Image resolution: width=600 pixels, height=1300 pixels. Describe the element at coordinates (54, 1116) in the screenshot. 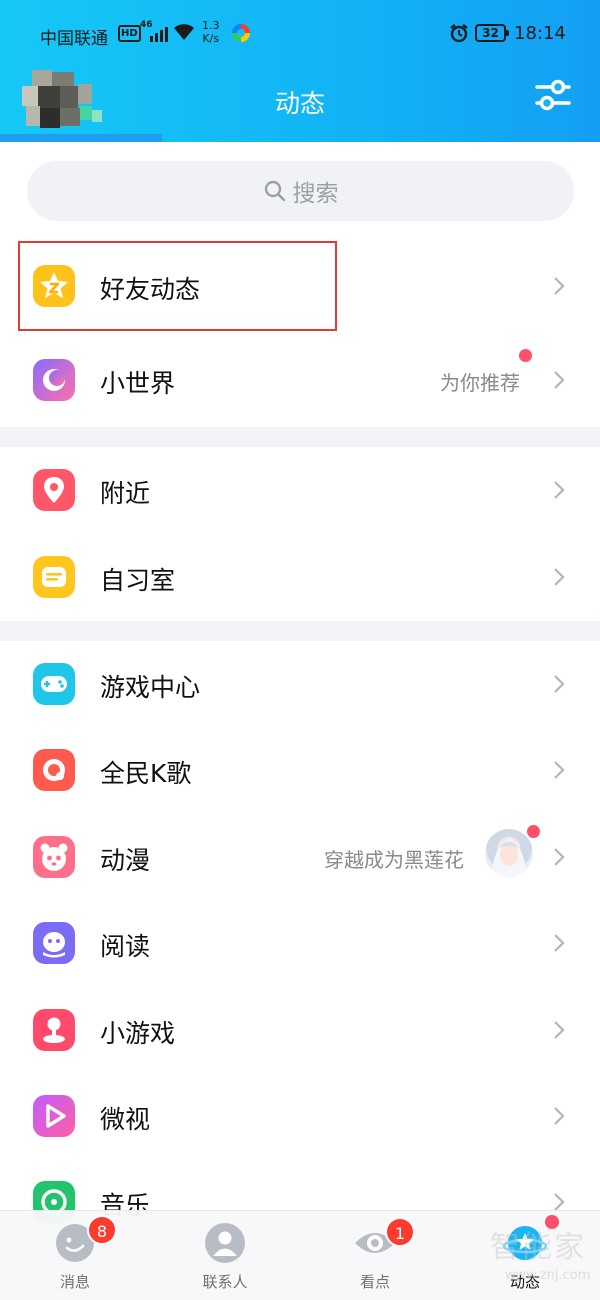

I see `weishi-play-icon` at that location.